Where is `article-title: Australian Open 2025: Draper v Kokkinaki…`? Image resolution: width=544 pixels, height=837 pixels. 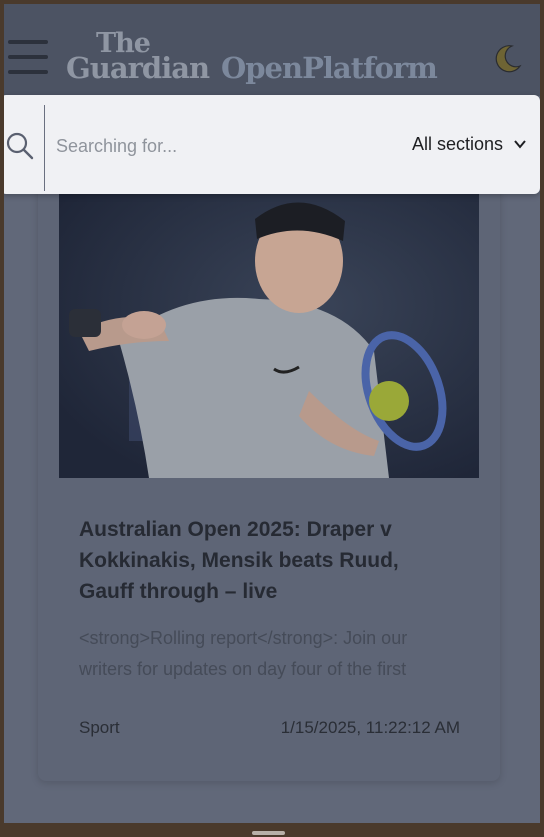
article-title: Australian Open 2025: Draper v Kokkinaki… is located at coordinates (269, 560).